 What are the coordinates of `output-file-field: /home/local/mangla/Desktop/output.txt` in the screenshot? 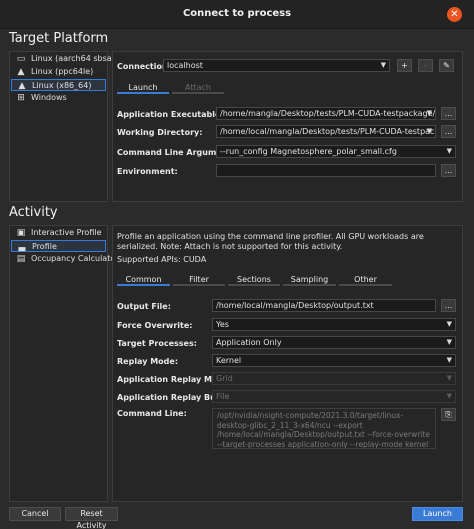 It's located at (324, 305).